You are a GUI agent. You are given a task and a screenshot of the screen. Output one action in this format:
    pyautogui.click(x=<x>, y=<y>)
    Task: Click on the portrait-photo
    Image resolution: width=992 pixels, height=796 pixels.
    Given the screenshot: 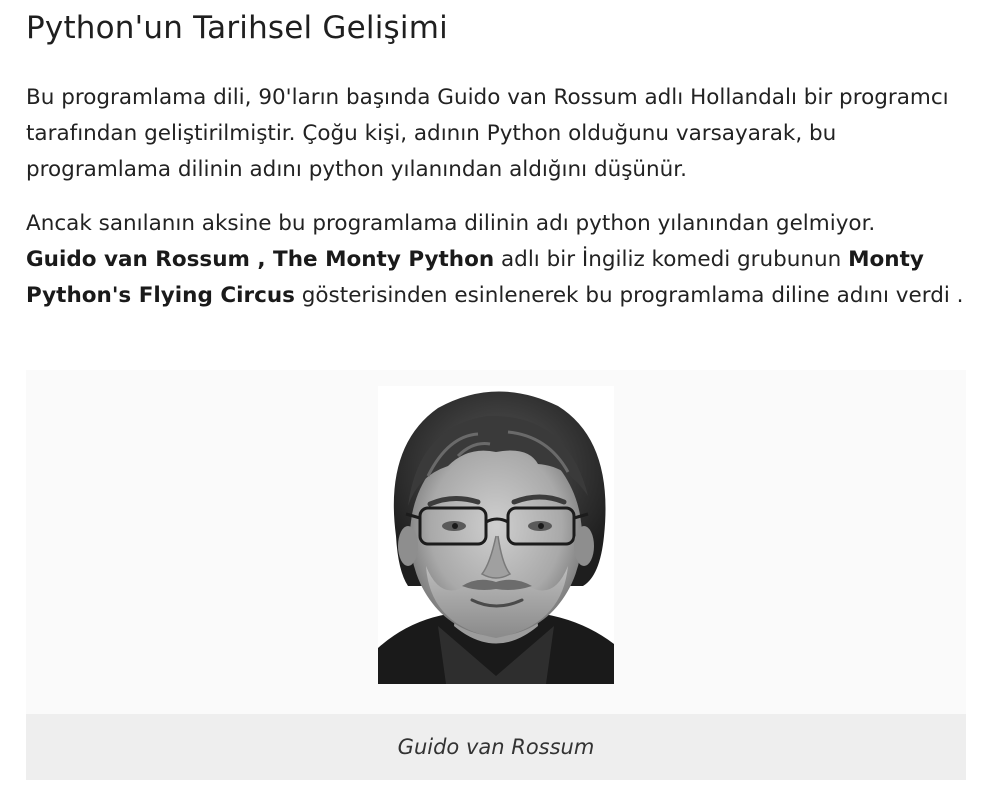 What is the action you would take?
    pyautogui.click(x=496, y=535)
    